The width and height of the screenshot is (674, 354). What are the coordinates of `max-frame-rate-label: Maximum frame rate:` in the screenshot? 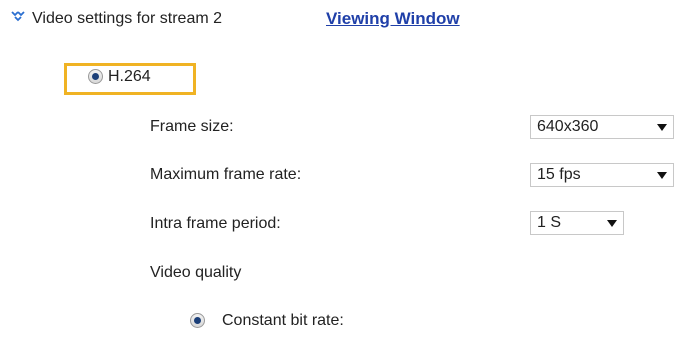 It's located at (226, 174).